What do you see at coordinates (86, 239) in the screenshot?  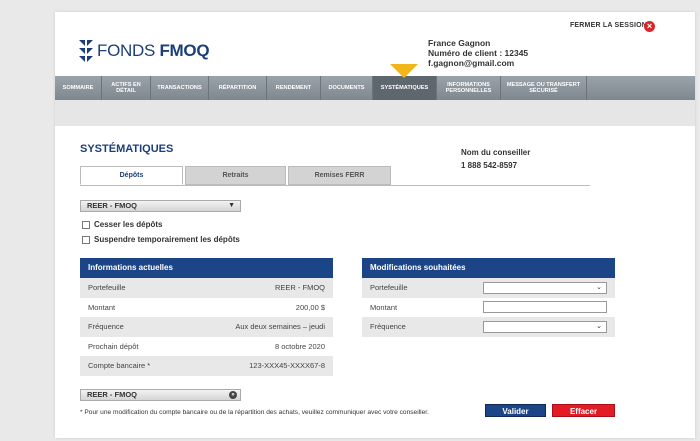 I see `suspend-deposits-checkbox` at bounding box center [86, 239].